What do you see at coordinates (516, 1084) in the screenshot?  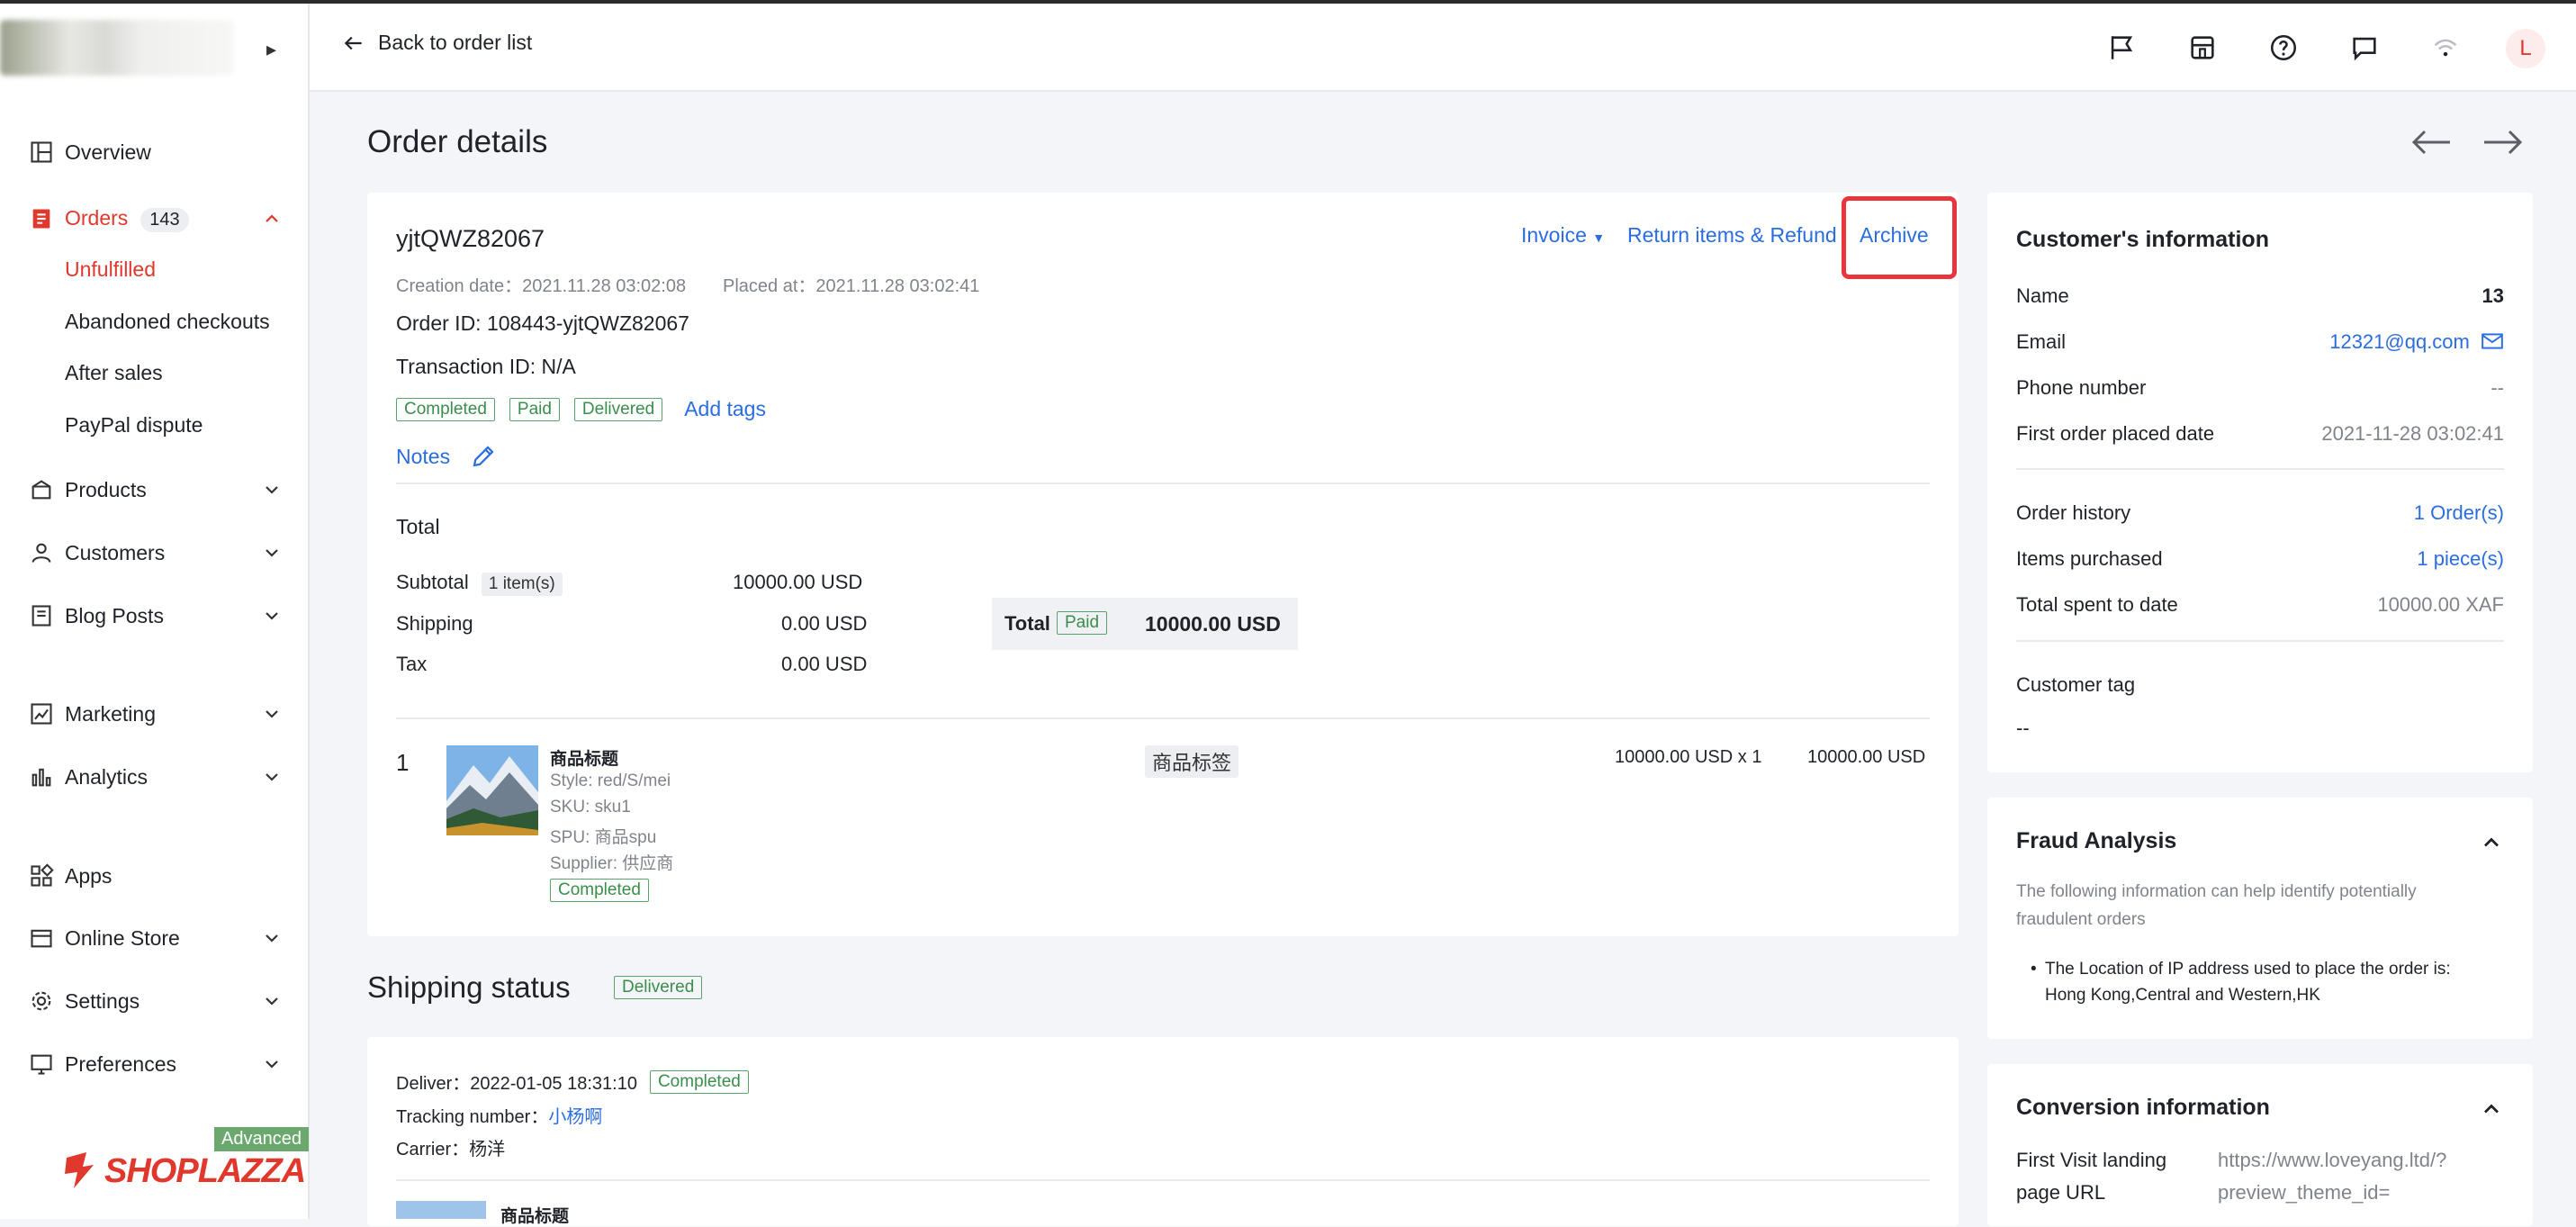 I see `deliver-date: Deliver：2022-01-05 18:31:10` at bounding box center [516, 1084].